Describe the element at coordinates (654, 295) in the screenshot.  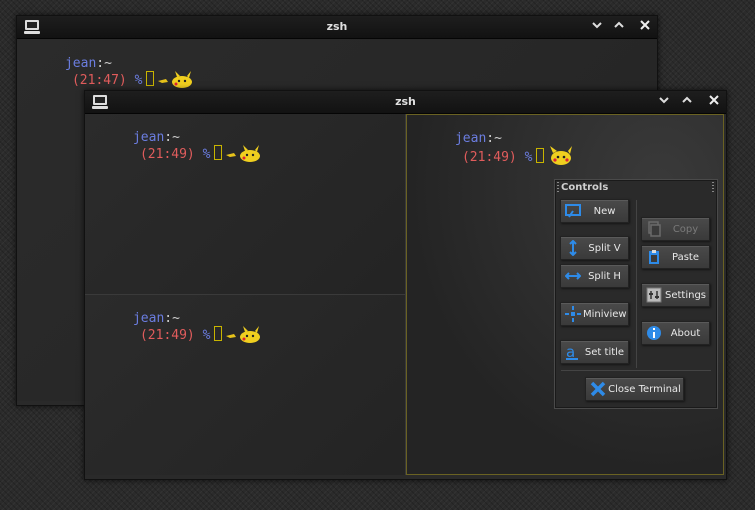
I see `settings-icon` at that location.